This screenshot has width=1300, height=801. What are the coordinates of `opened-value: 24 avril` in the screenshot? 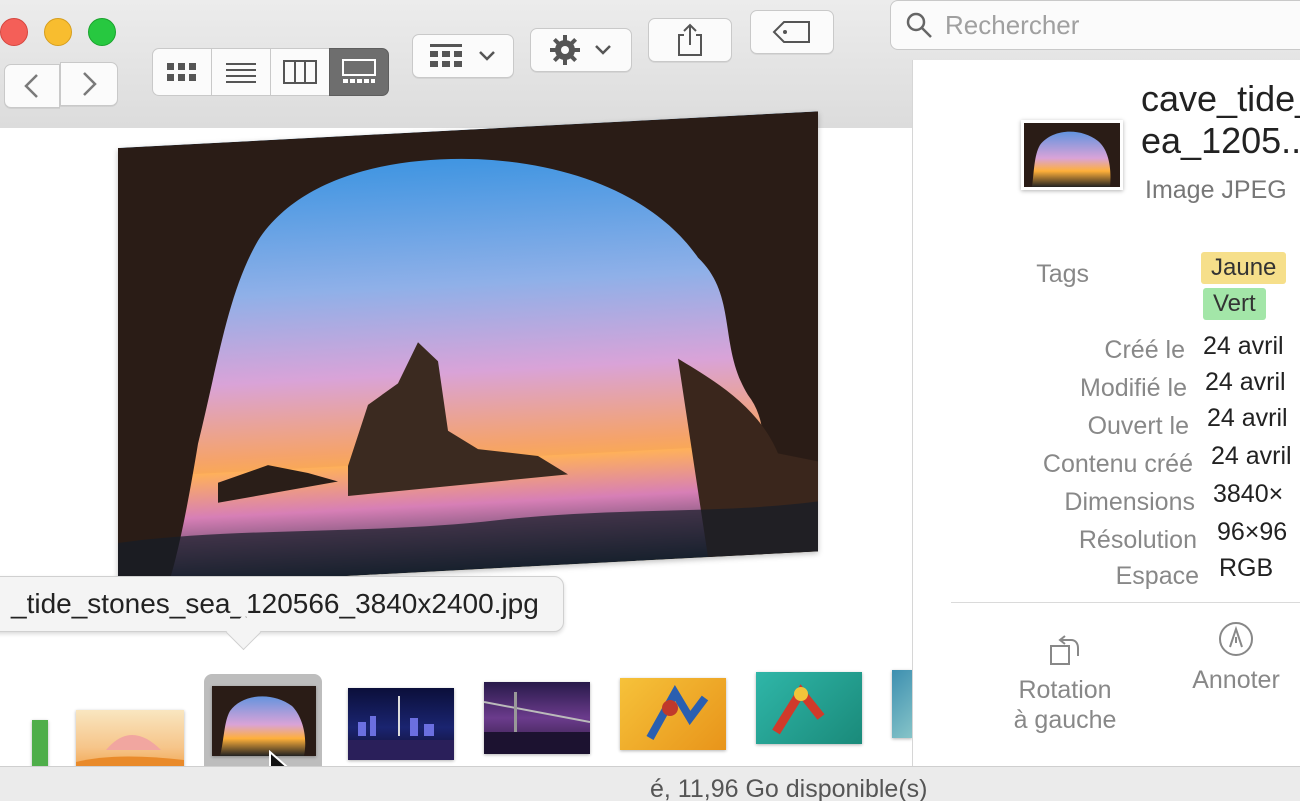 It's located at (1247, 418).